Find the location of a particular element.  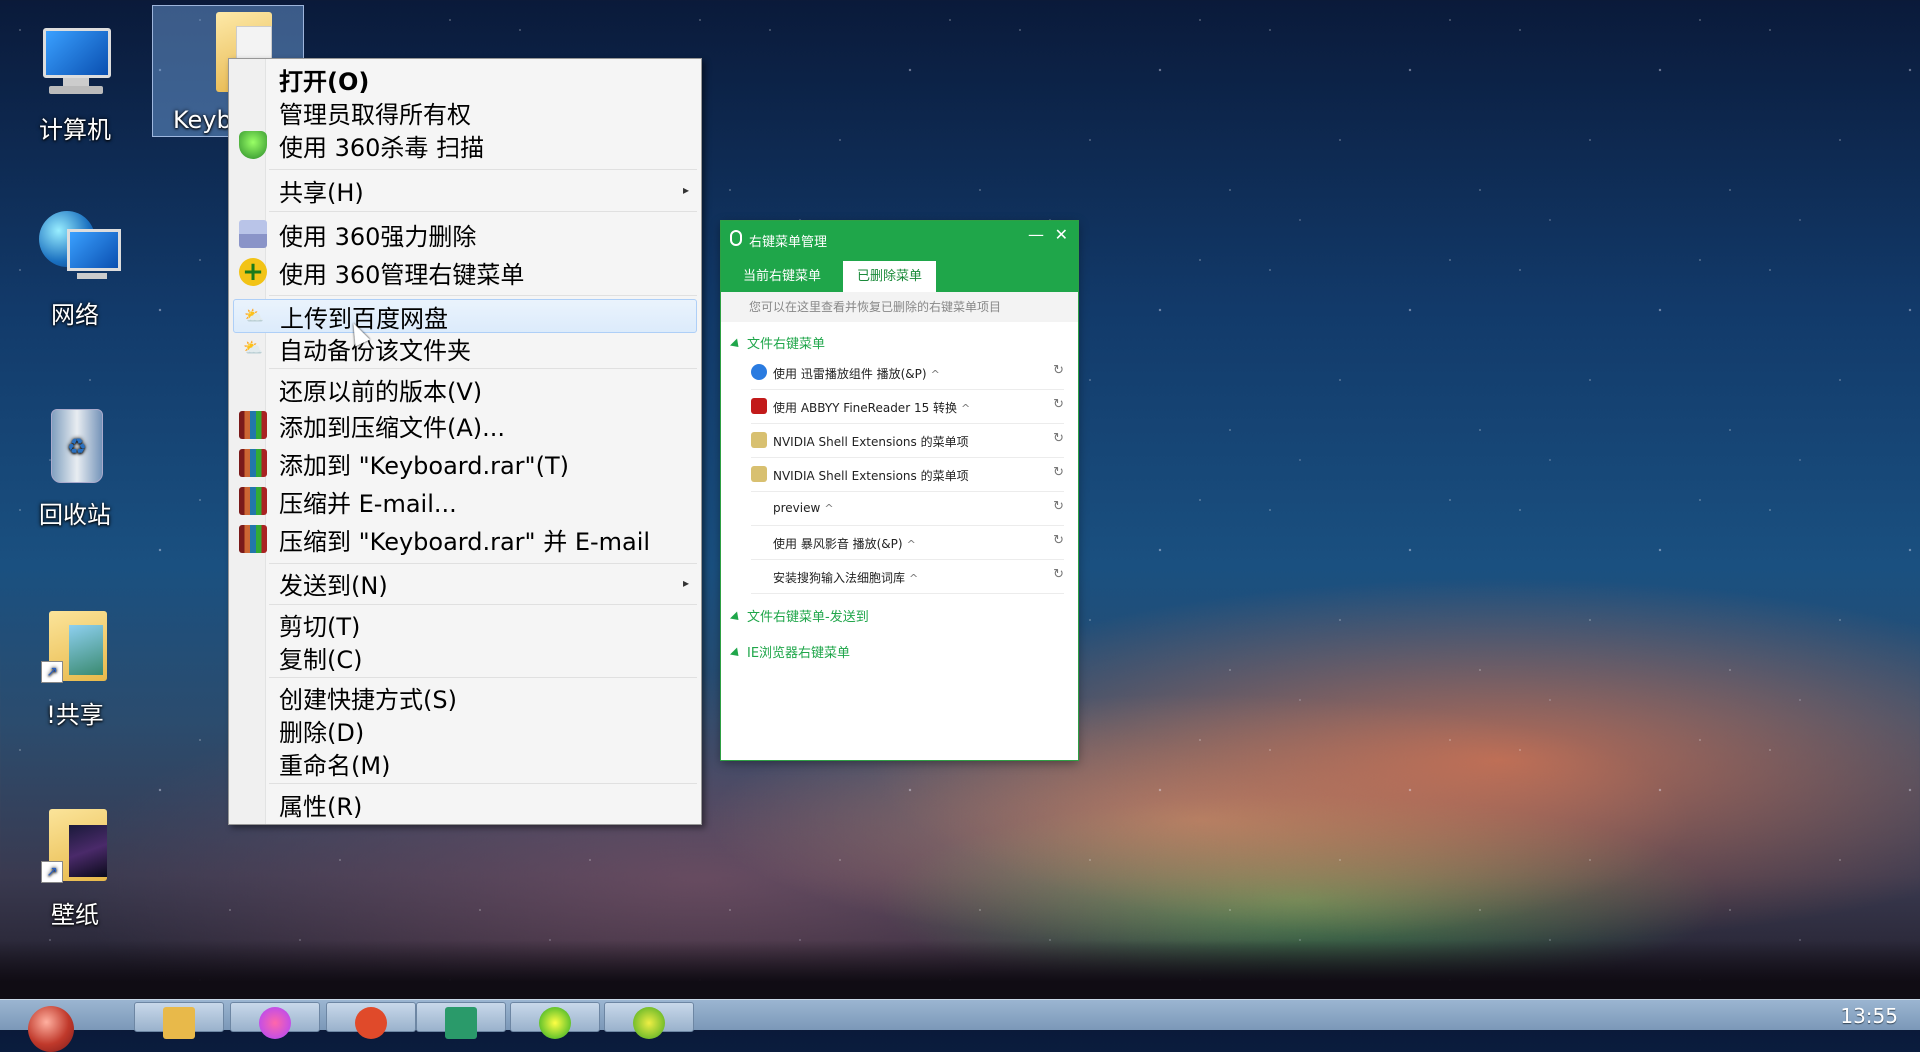

menu-item-auto-backup: ⛅ 自动备份该文件夹 is located at coordinates (465, 348).